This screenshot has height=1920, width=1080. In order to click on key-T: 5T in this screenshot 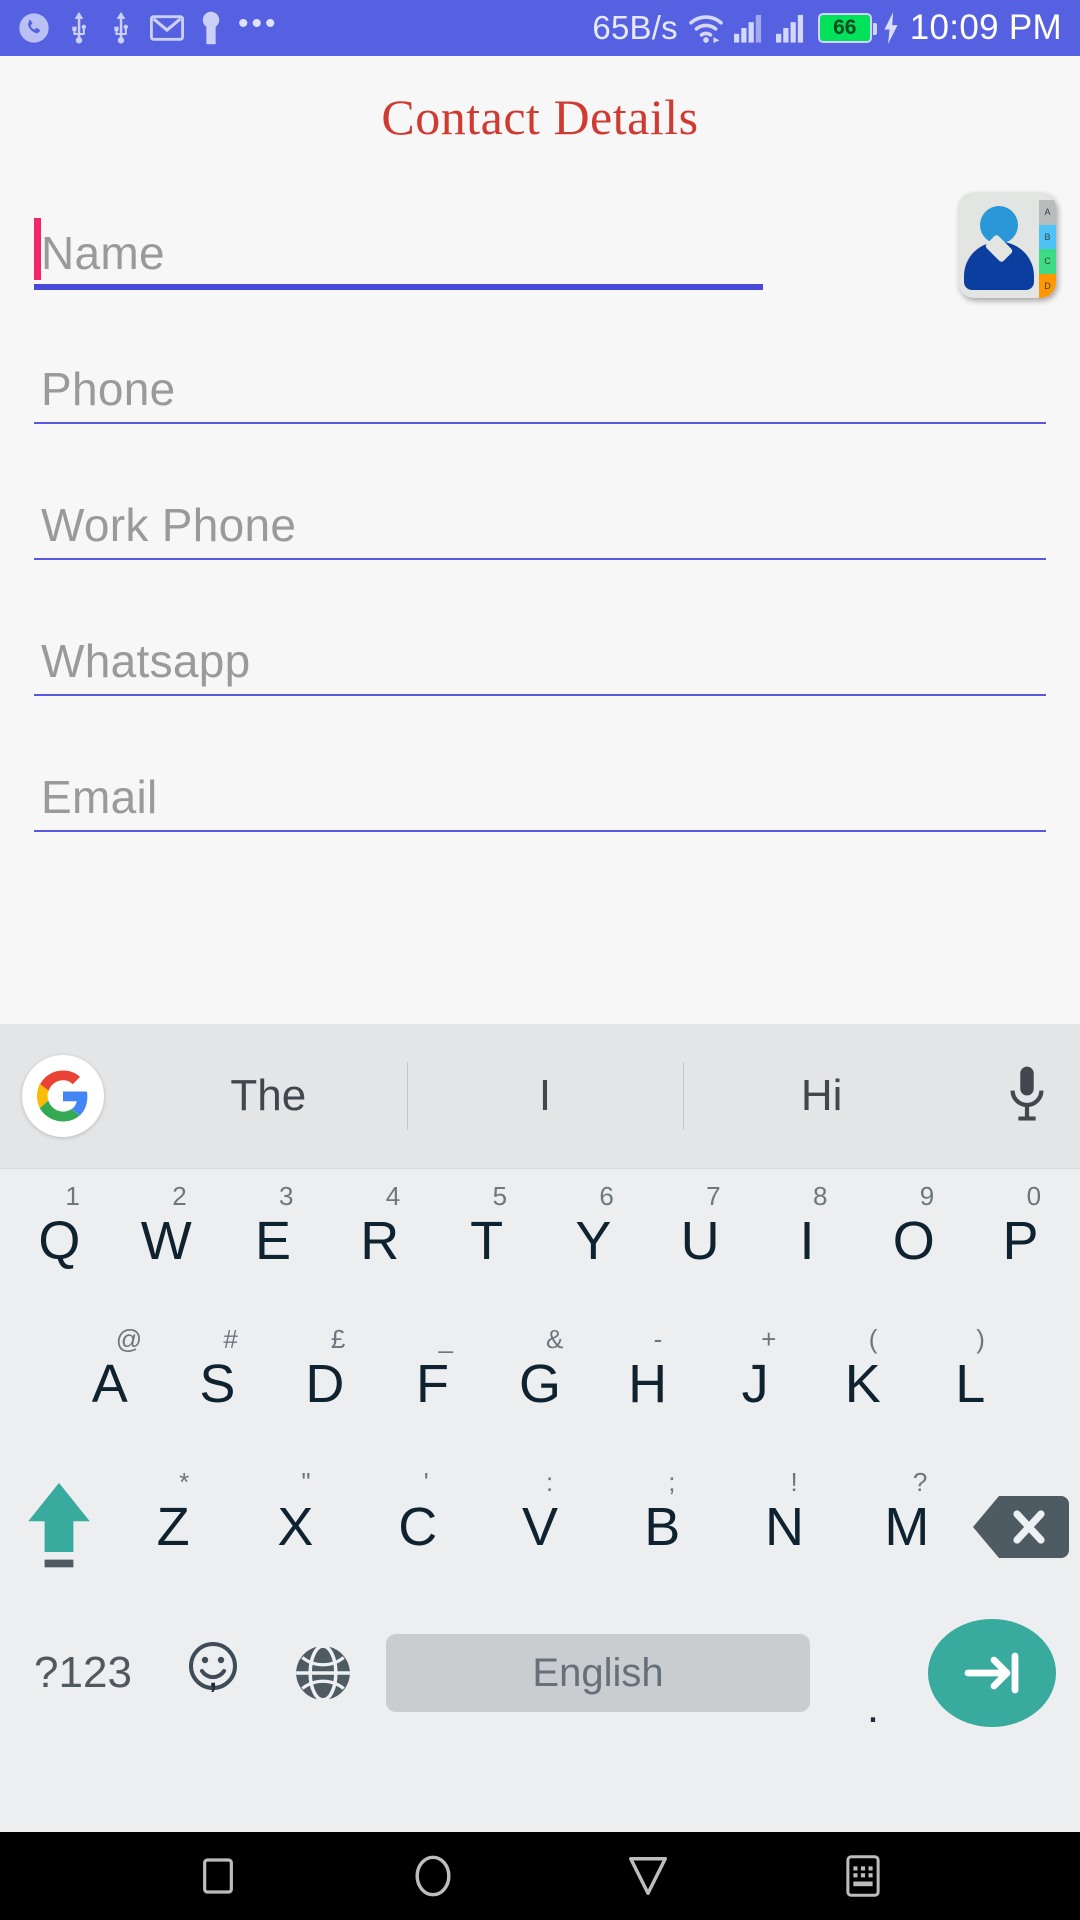, I will do `click(486, 1240)`.